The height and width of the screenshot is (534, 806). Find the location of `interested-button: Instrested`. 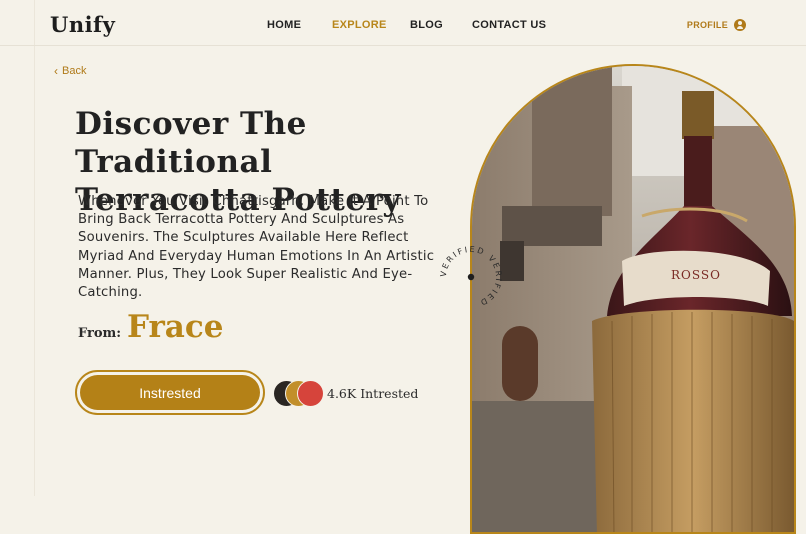

interested-button: Instrested is located at coordinates (170, 392).